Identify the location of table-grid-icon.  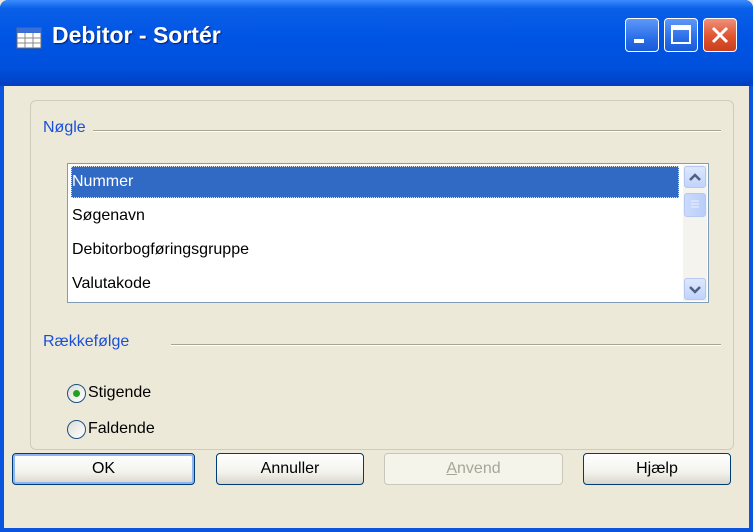
(29, 38).